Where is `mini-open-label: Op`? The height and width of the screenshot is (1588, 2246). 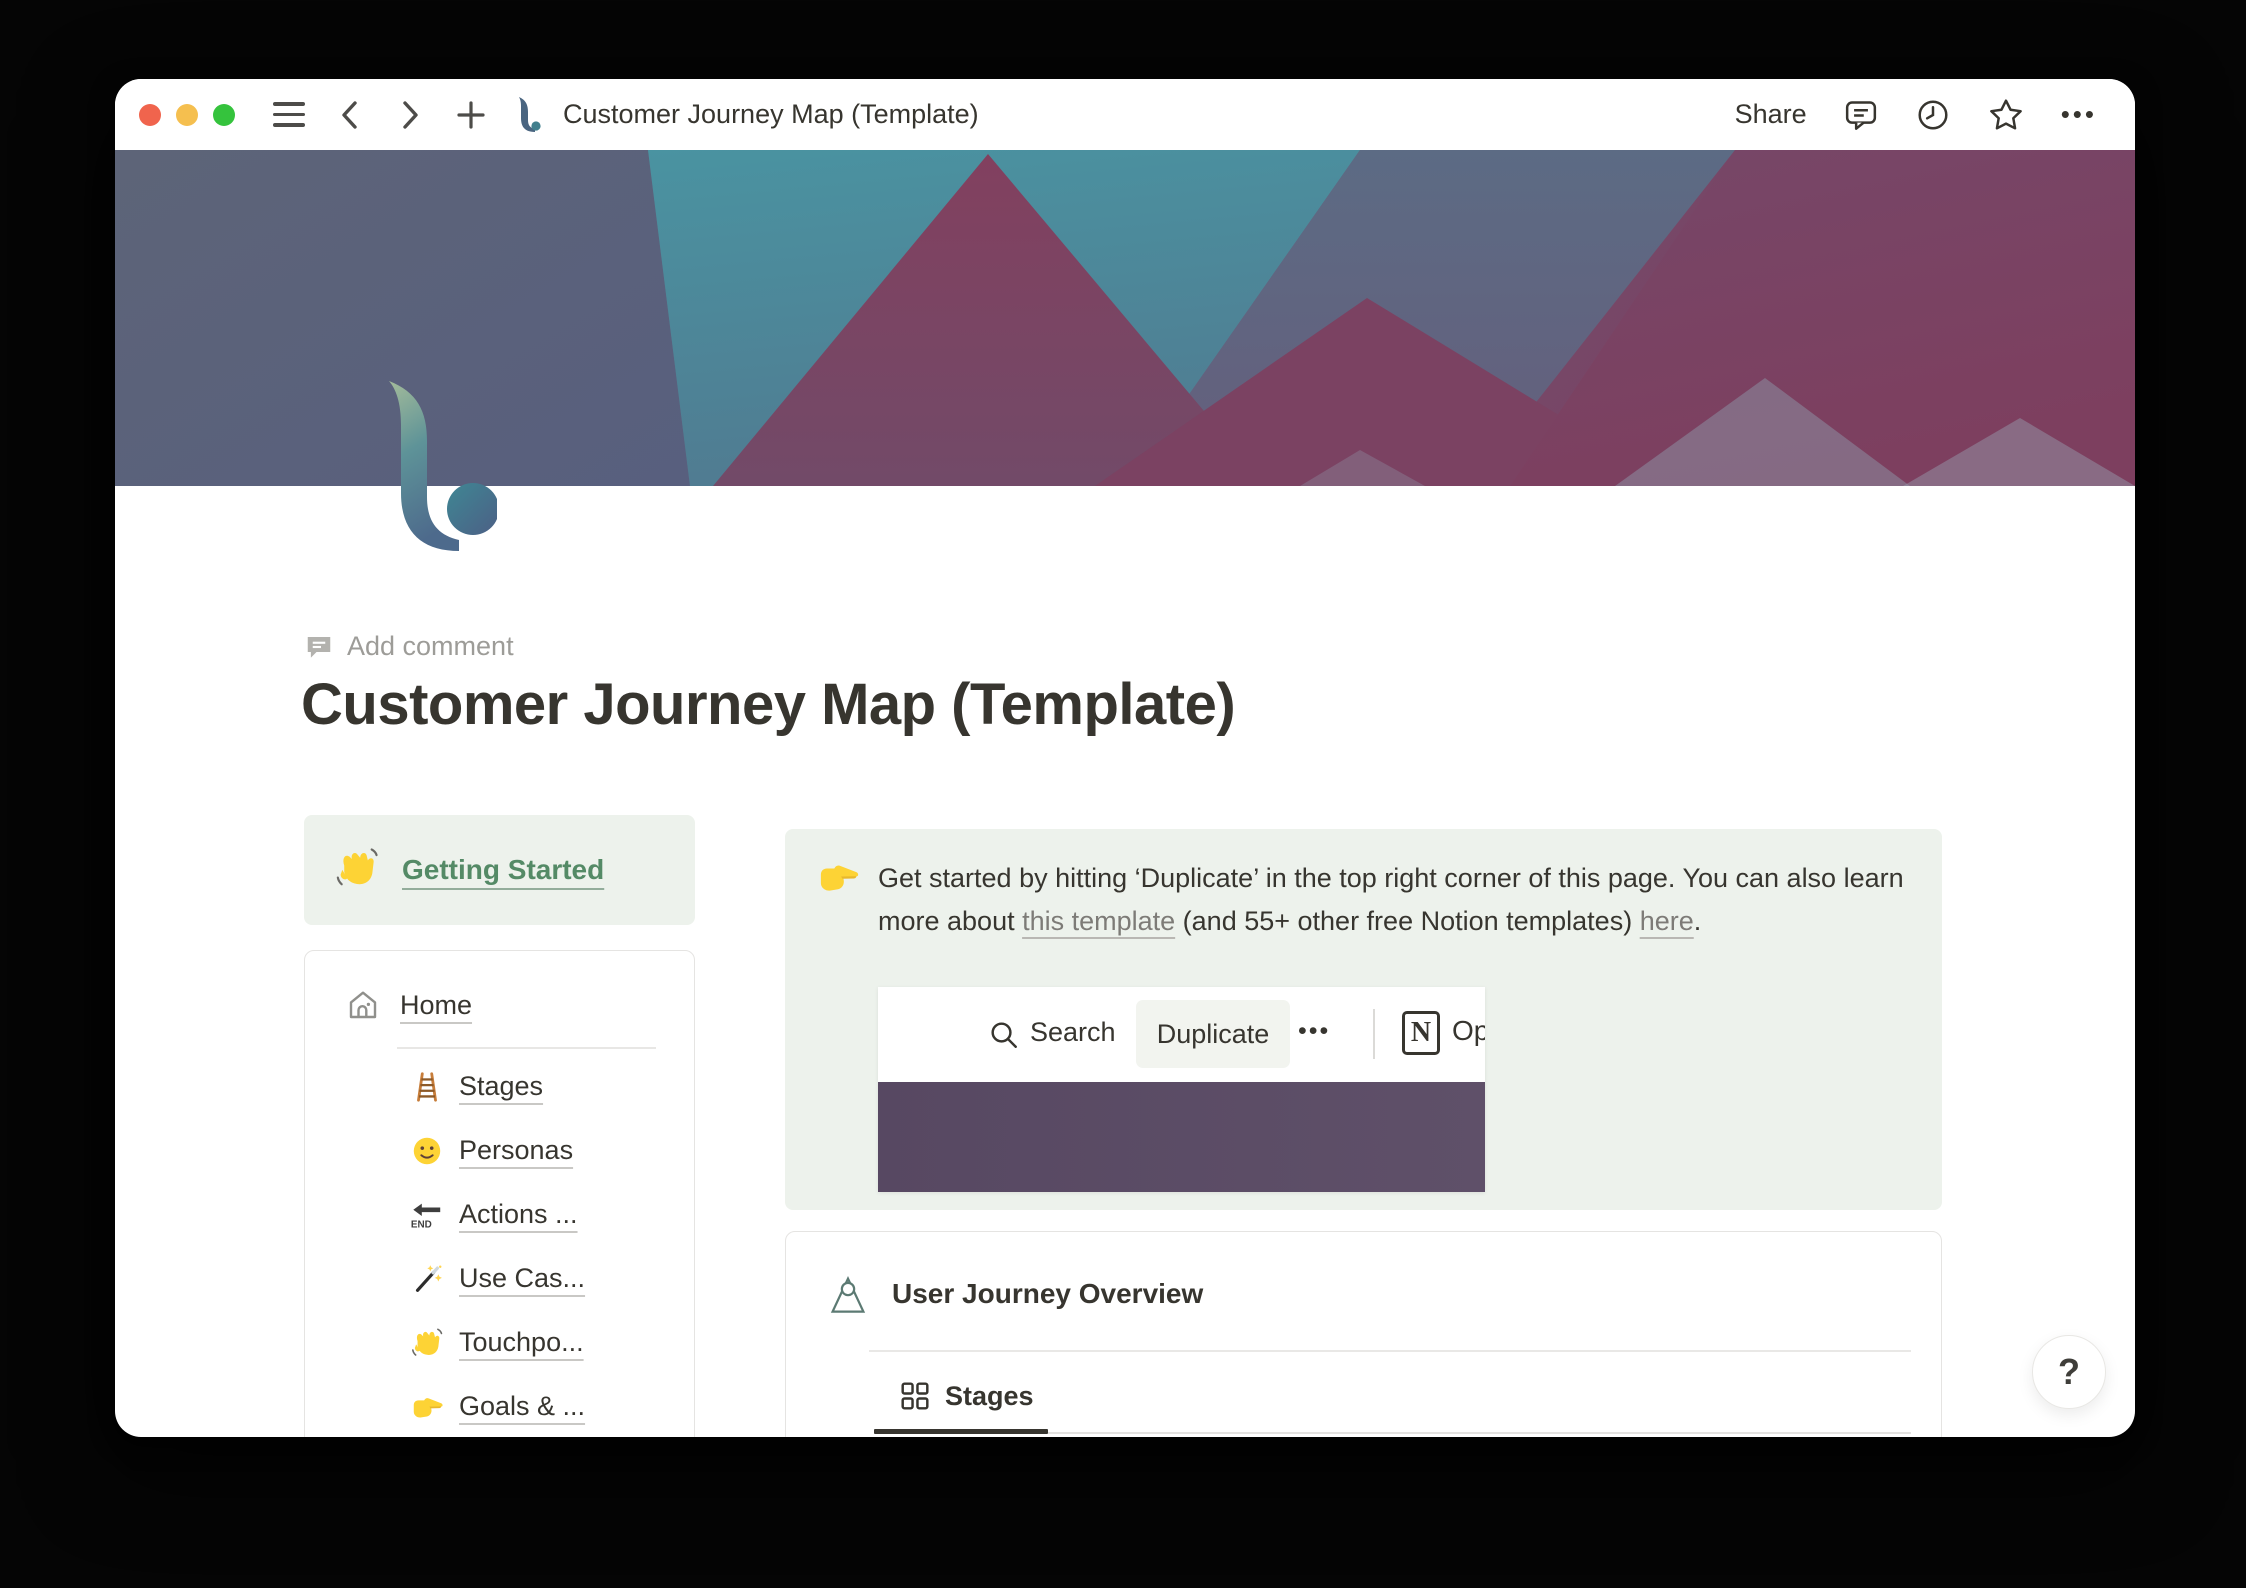
mini-open-label: Op is located at coordinates (1468, 1030).